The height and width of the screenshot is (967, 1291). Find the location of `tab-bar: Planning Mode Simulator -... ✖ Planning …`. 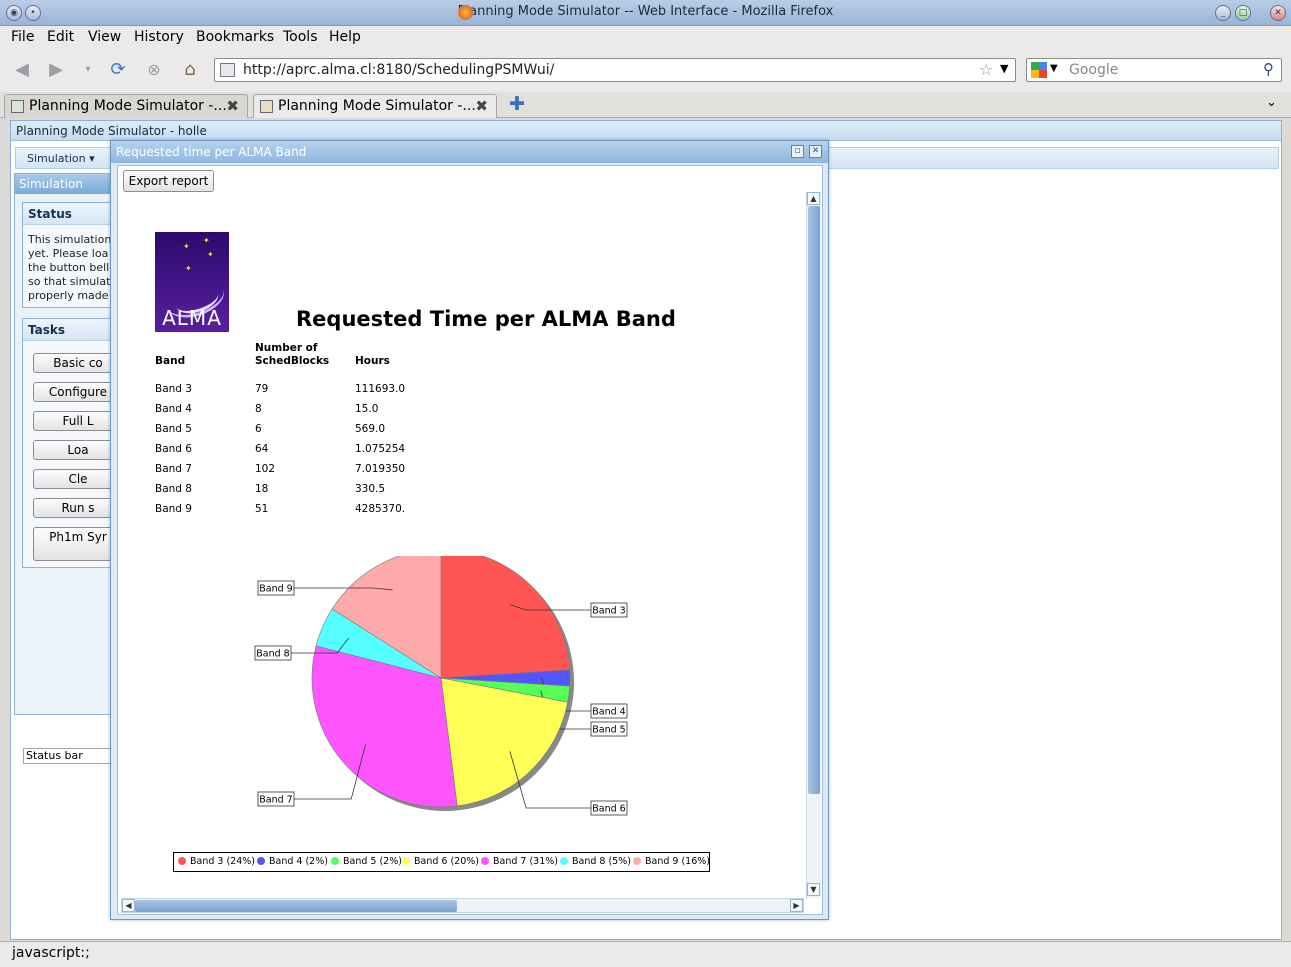

tab-bar: Planning Mode Simulator -... ✖ Planning … is located at coordinates (645, 105).